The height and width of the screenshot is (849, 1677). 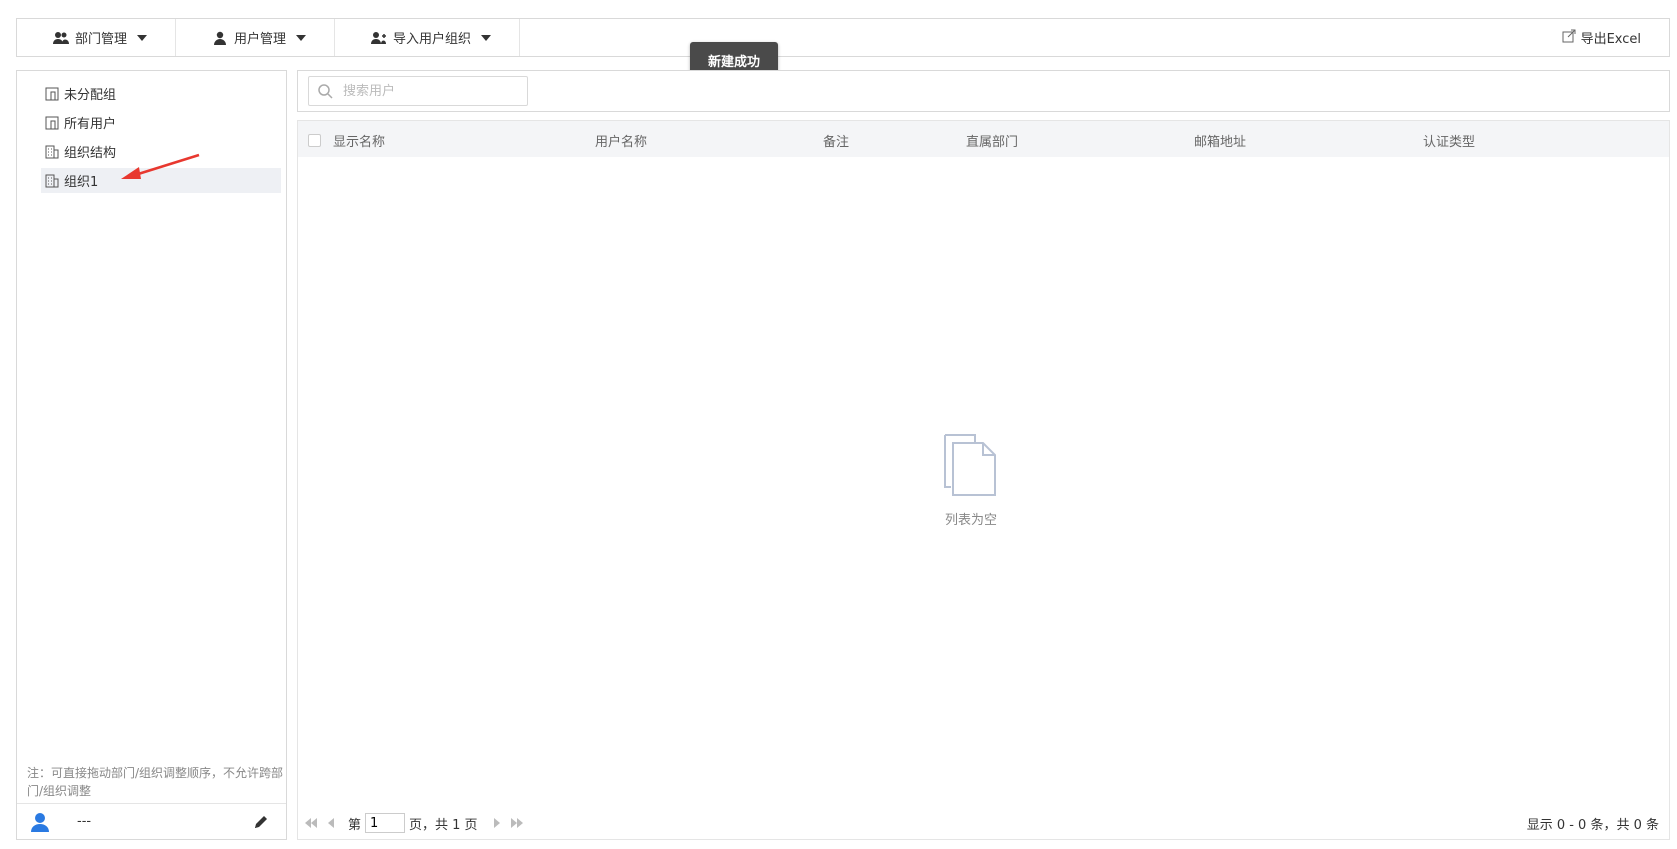 What do you see at coordinates (260, 39) in the screenshot?
I see `user-manage-label: 用户管理` at bounding box center [260, 39].